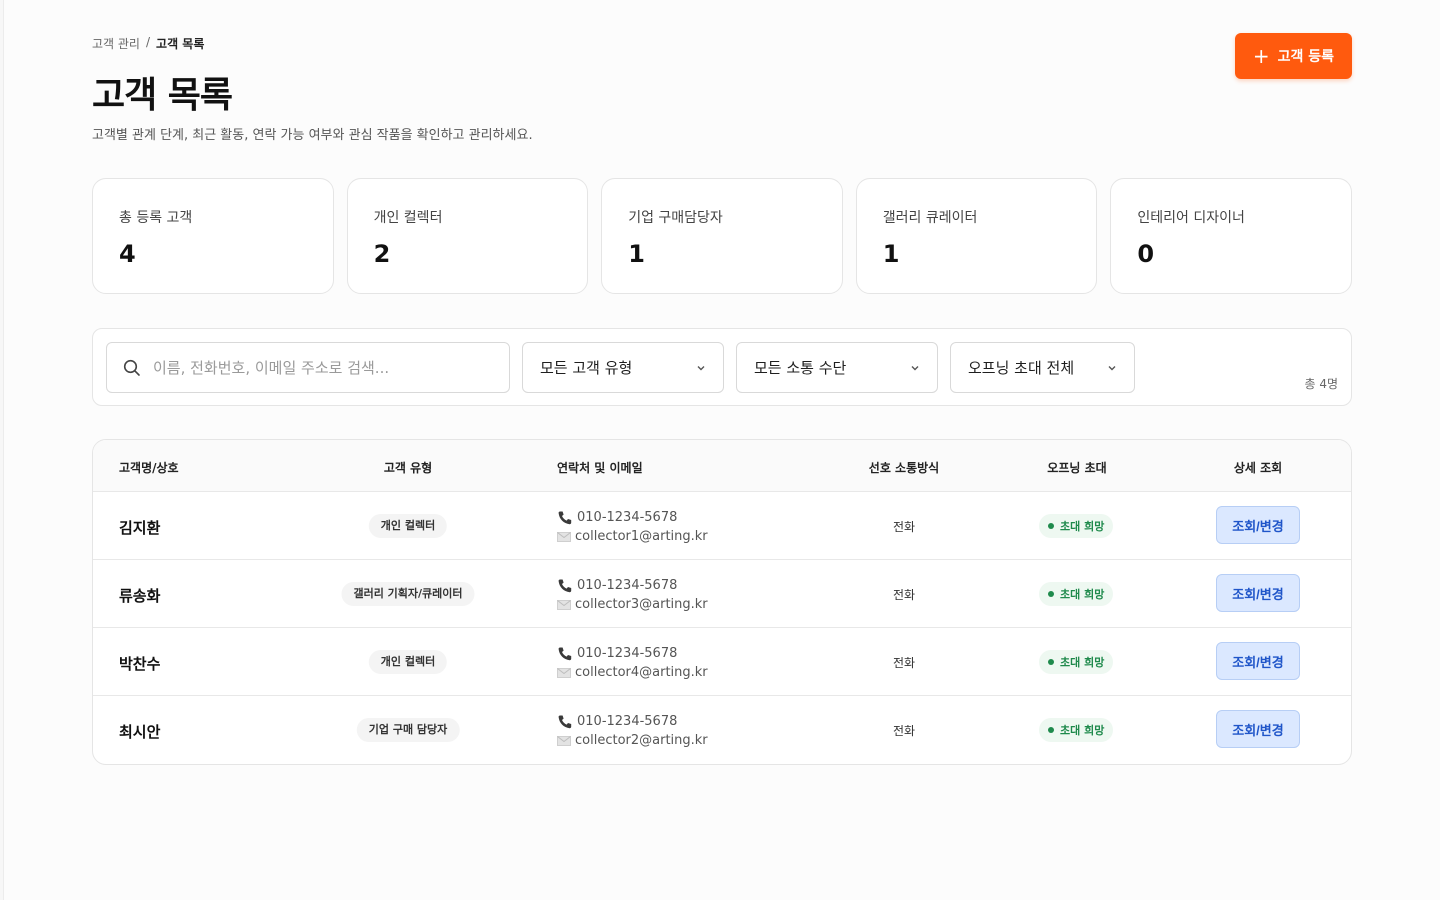  What do you see at coordinates (140, 732) in the screenshot?
I see `customer-name: 최시안` at bounding box center [140, 732].